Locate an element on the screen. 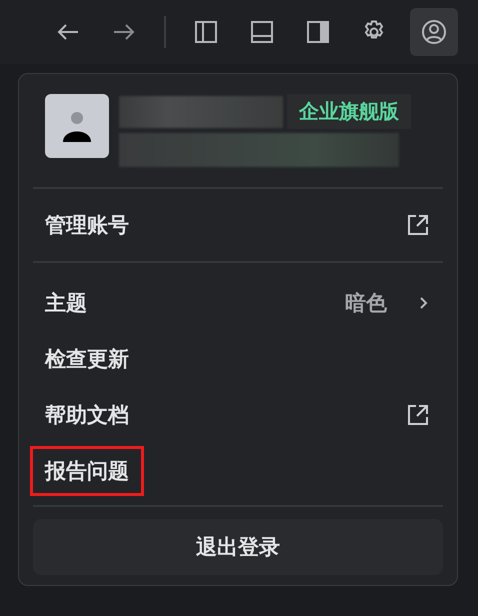 The image size is (478, 616). menu-item: 报告问题 is located at coordinates (238, 471).